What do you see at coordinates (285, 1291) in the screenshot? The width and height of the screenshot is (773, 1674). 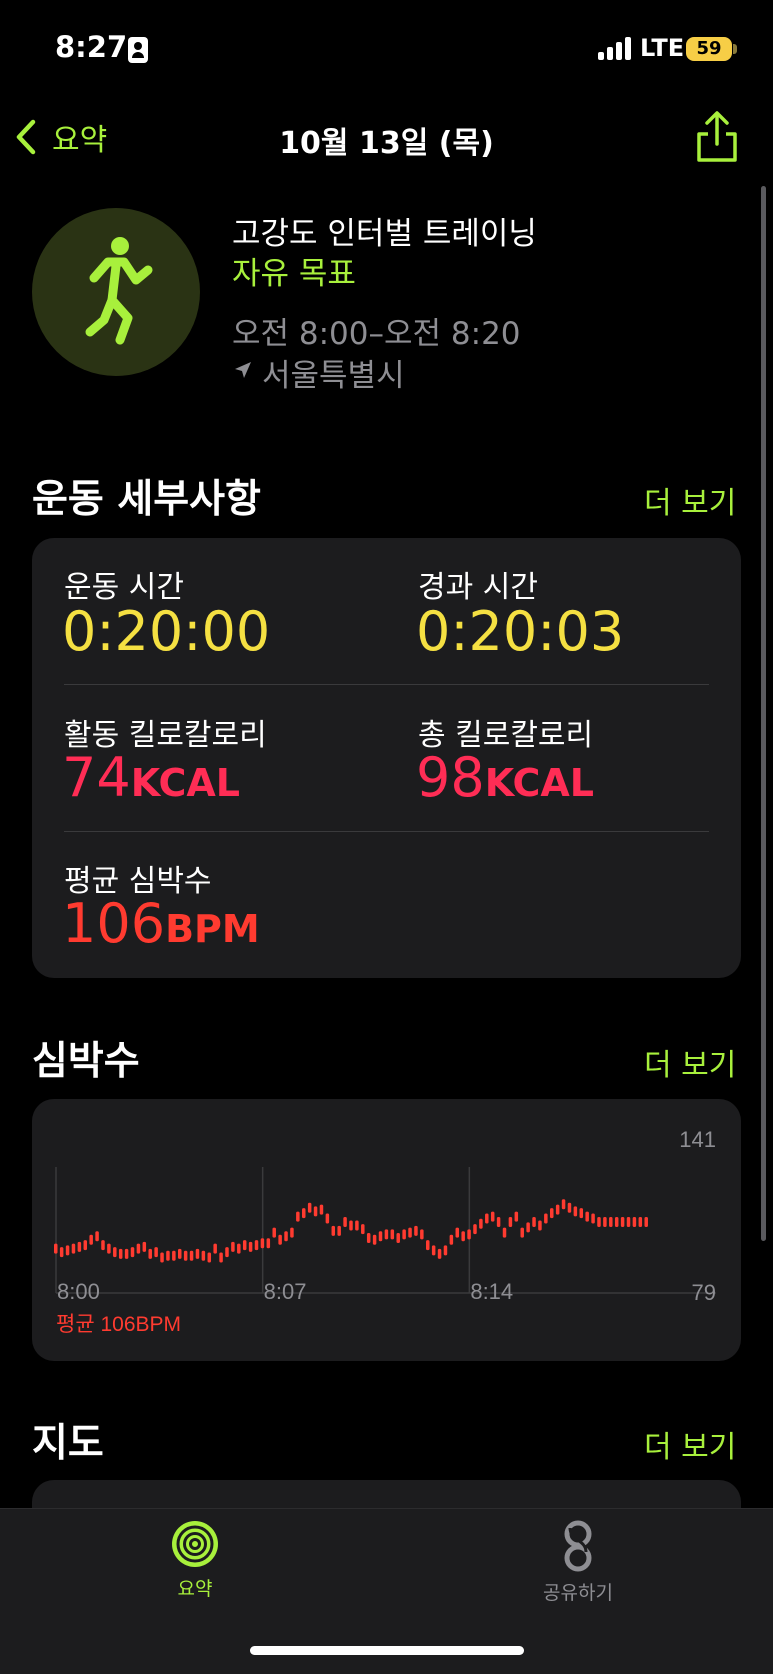 I see `x-tick-label: 8:07` at bounding box center [285, 1291].